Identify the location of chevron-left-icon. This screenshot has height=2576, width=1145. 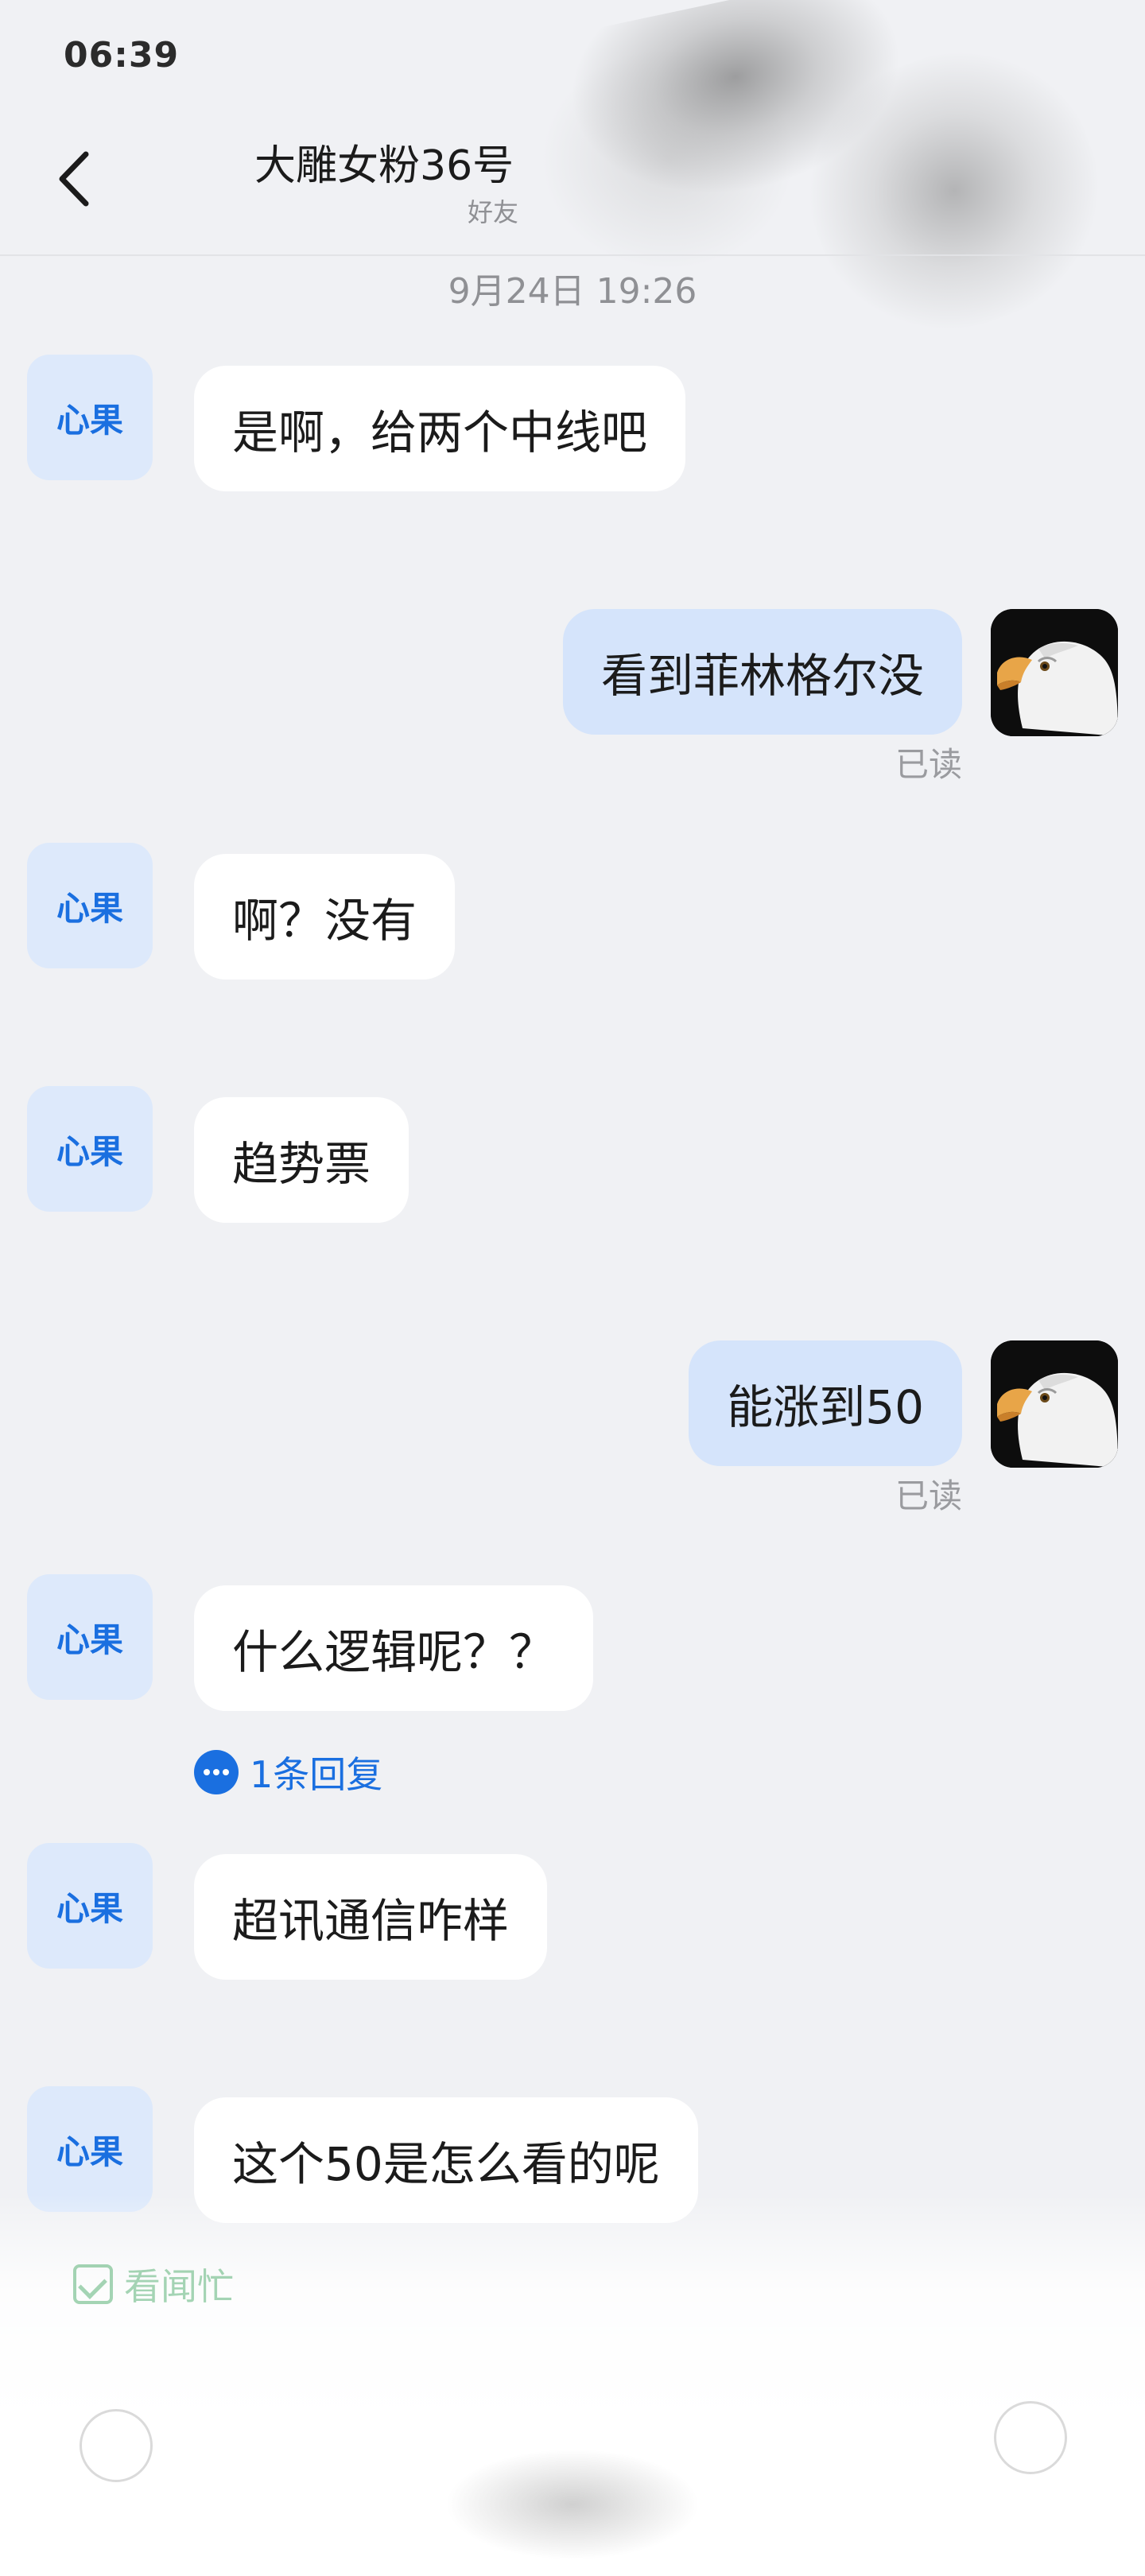
(74, 179).